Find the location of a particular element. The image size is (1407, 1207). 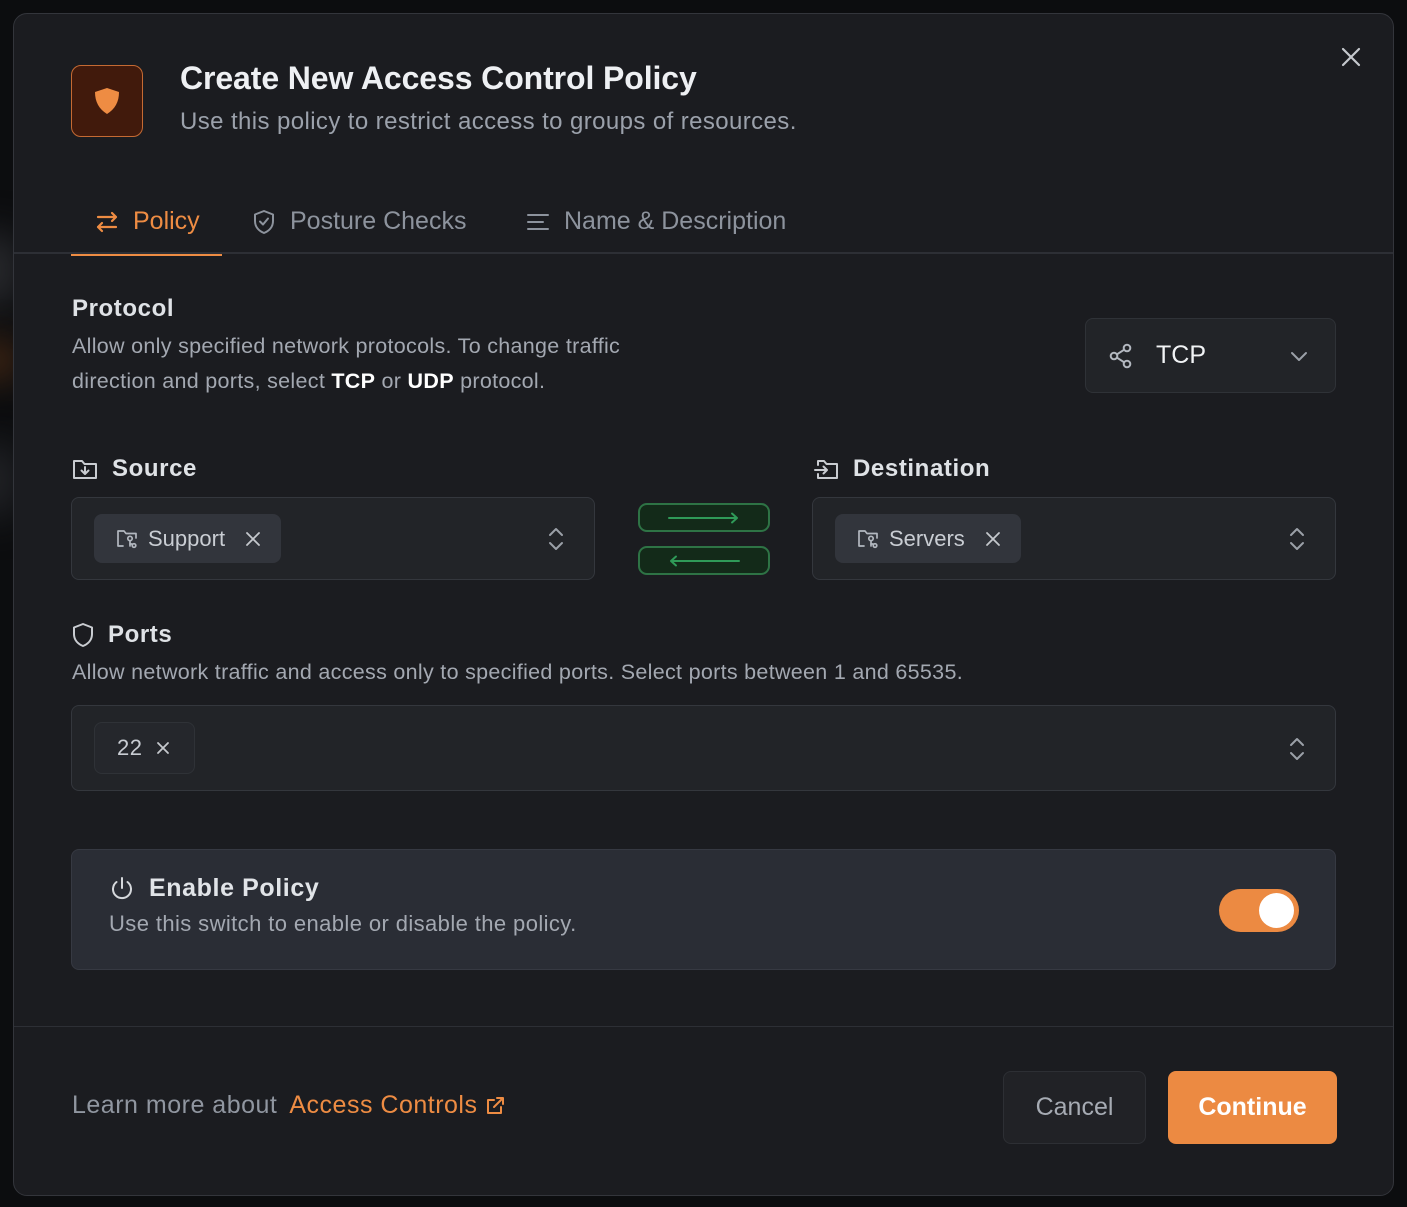

protocol-title: Protocol is located at coordinates (123, 309).